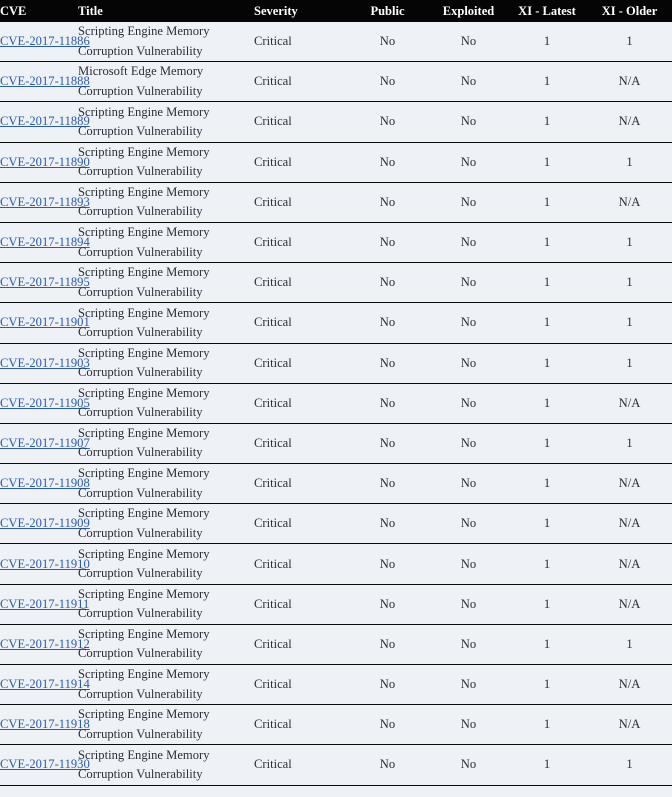 The height and width of the screenshot is (797, 672). What do you see at coordinates (45, 644) in the screenshot?
I see `cve-link: CVE-2017-11912` at bounding box center [45, 644].